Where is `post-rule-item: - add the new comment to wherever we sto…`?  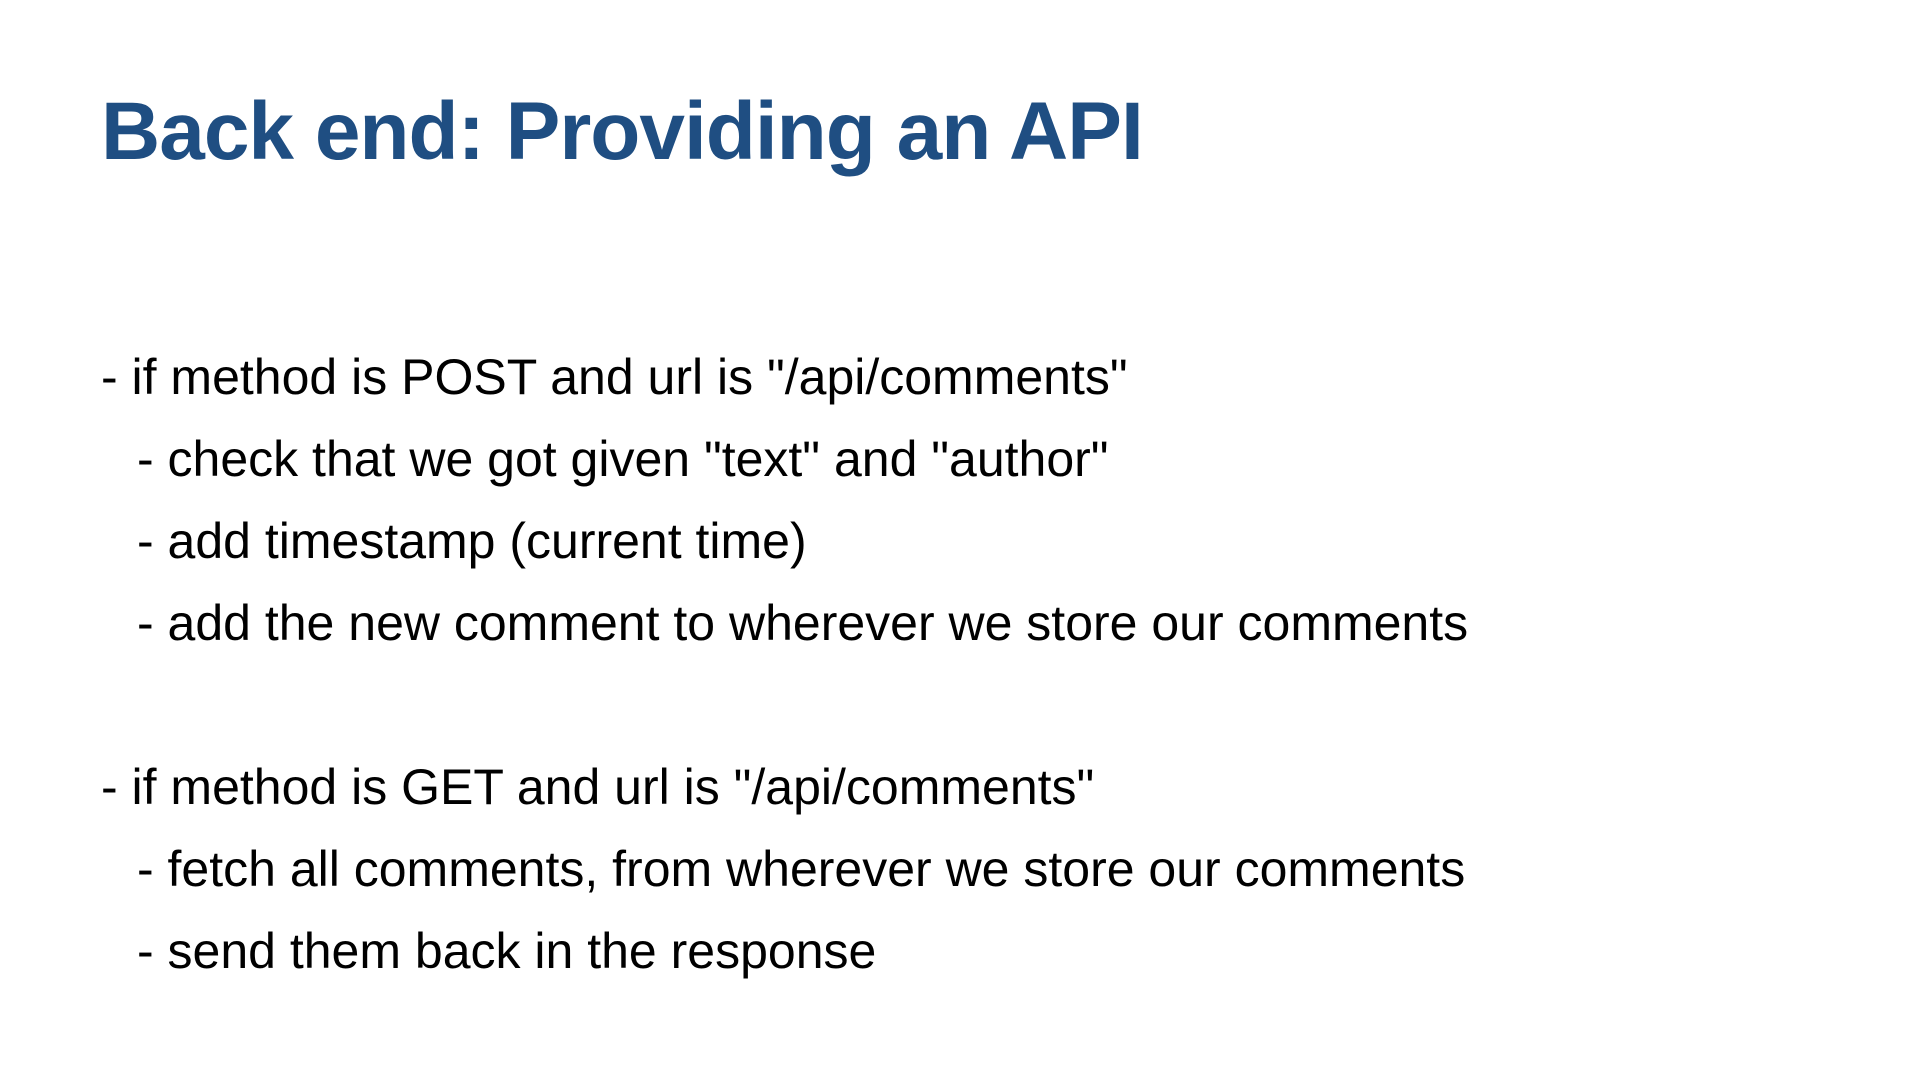
post-rule-item: - add the new comment to wherever we sto… is located at coordinates (803, 623).